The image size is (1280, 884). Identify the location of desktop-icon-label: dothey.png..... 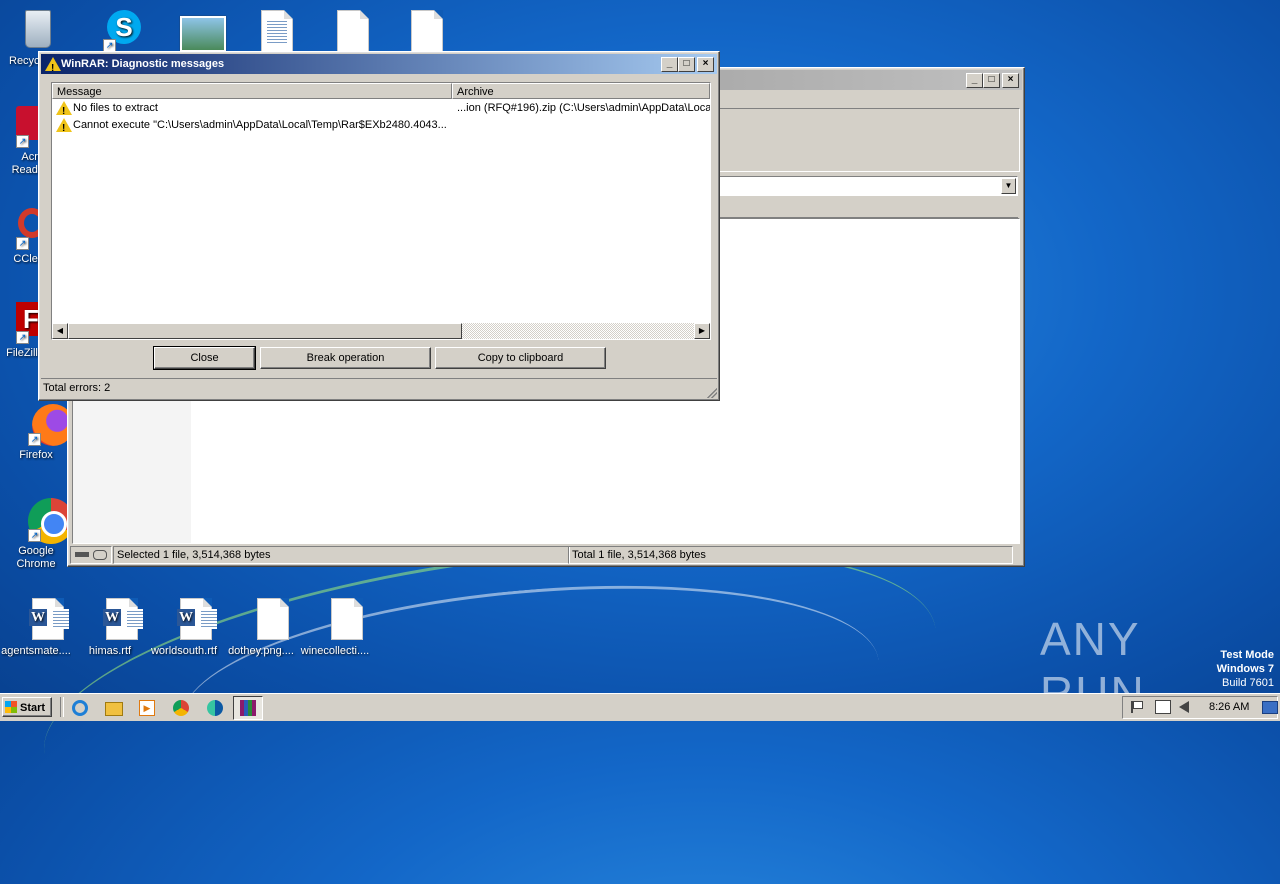
(261, 651).